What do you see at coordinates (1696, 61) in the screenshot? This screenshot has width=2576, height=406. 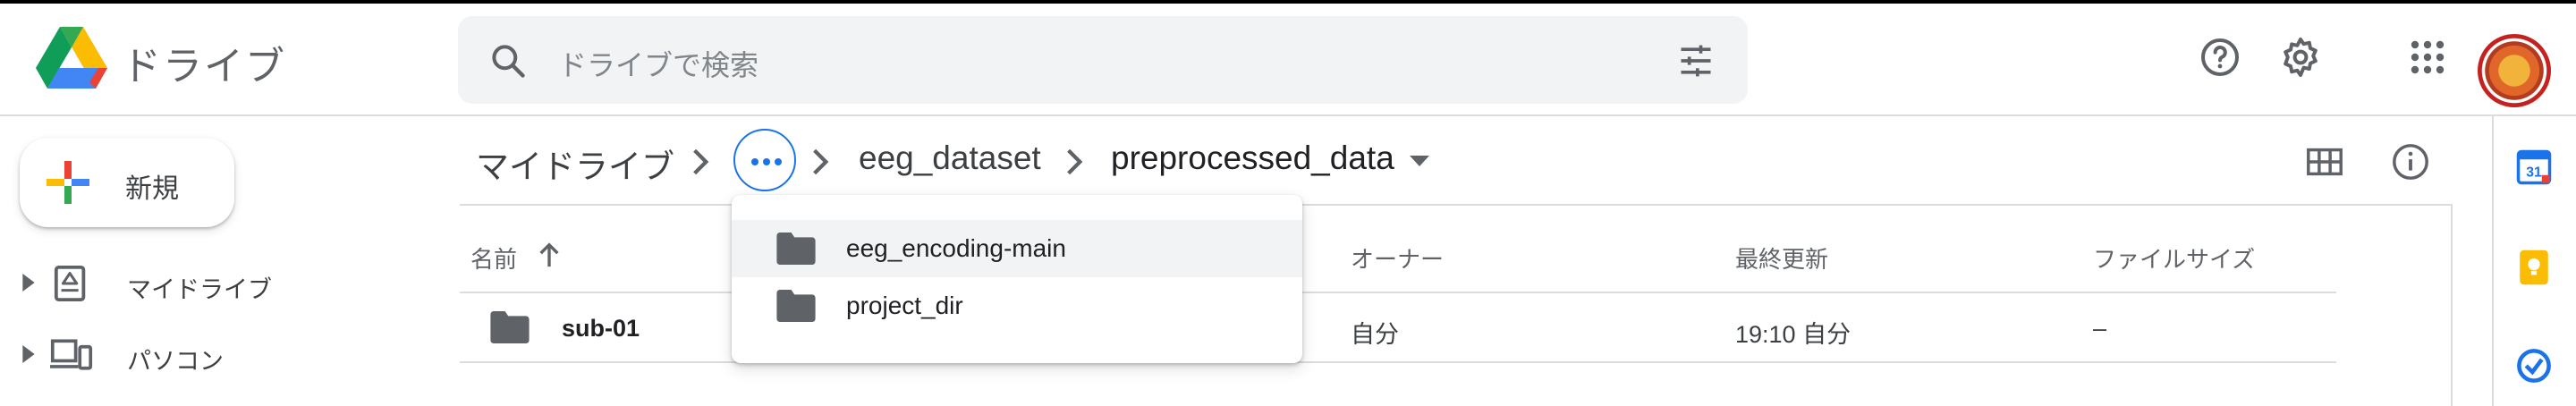 I see `tune-icon` at bounding box center [1696, 61].